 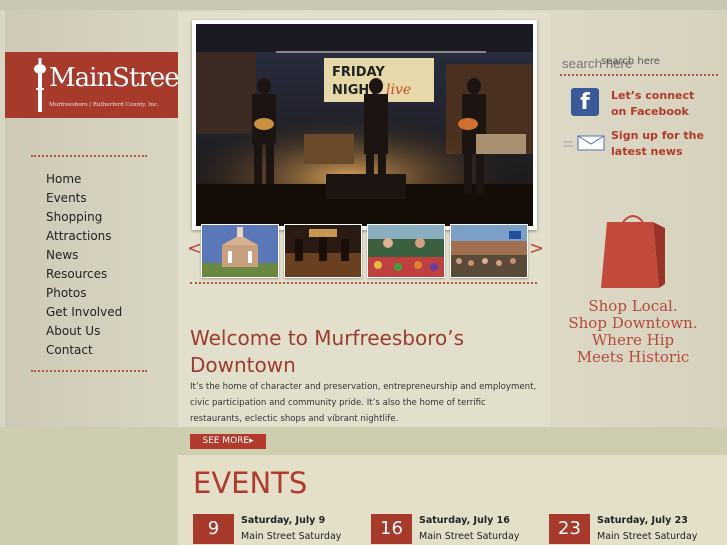 What do you see at coordinates (84, 331) in the screenshot?
I see `nav-about-us: About Us` at bounding box center [84, 331].